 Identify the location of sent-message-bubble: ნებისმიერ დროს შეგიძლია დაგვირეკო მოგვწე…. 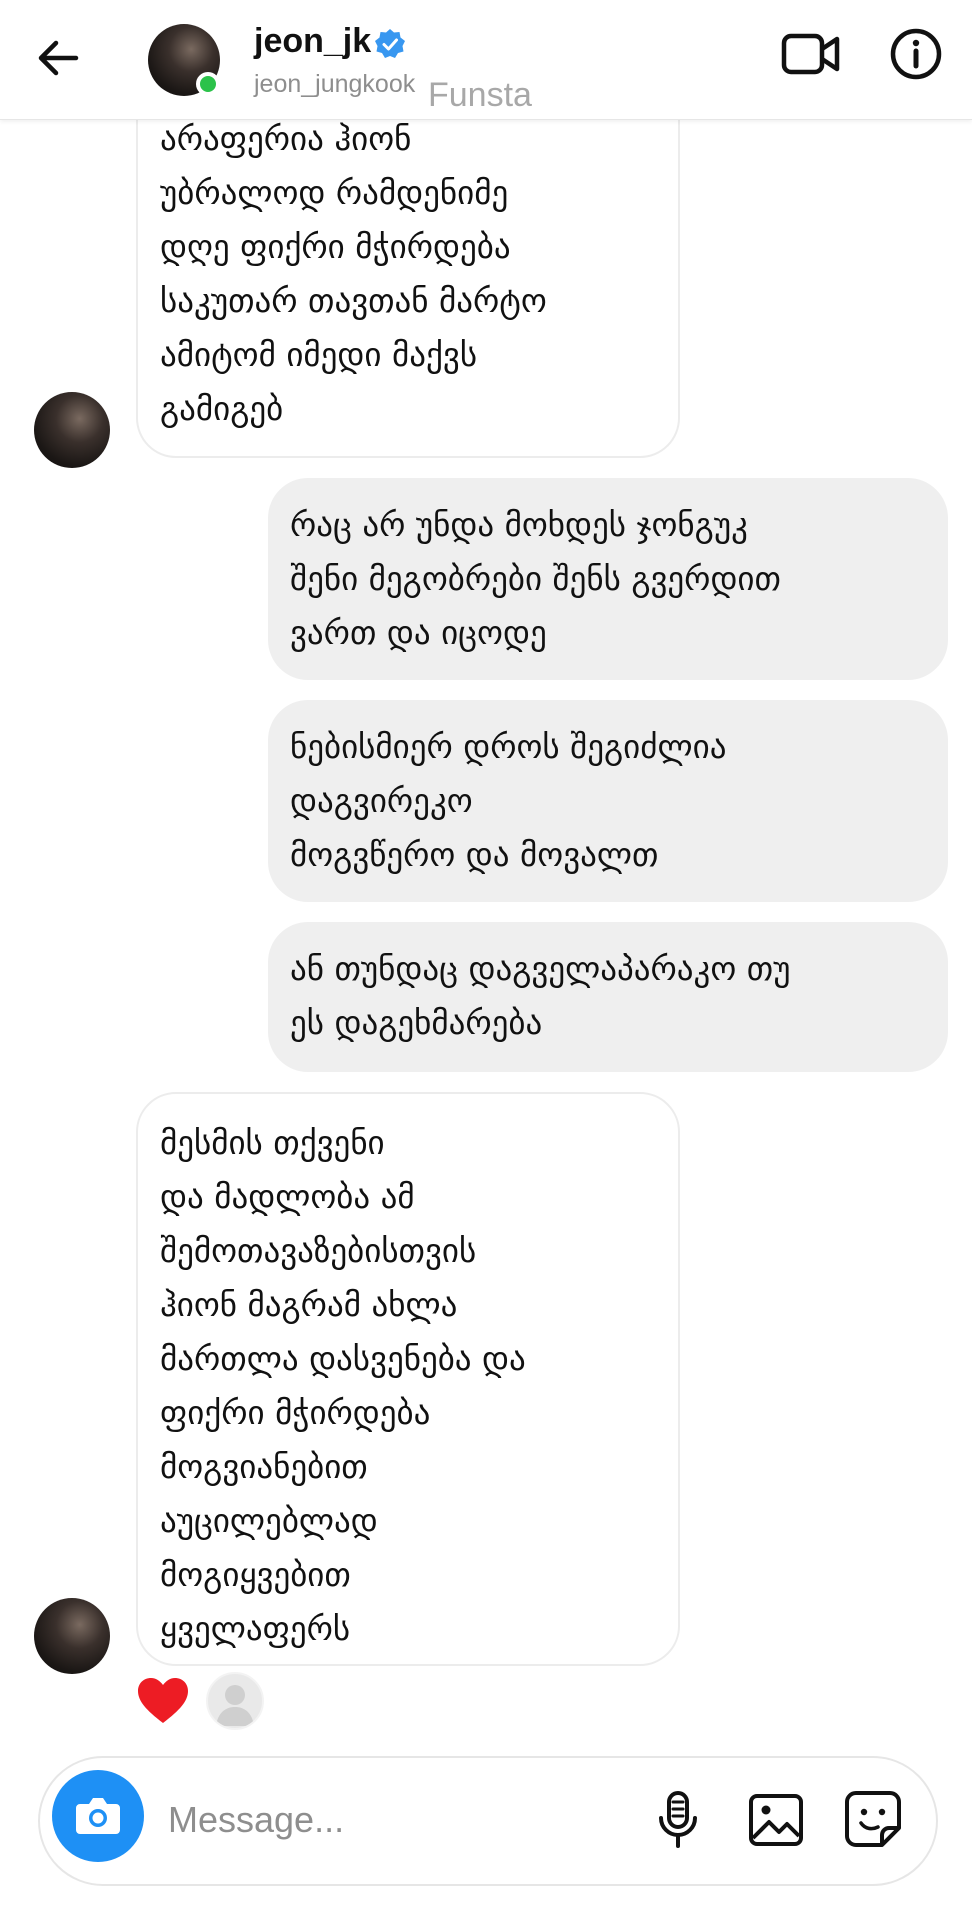
(608, 801).